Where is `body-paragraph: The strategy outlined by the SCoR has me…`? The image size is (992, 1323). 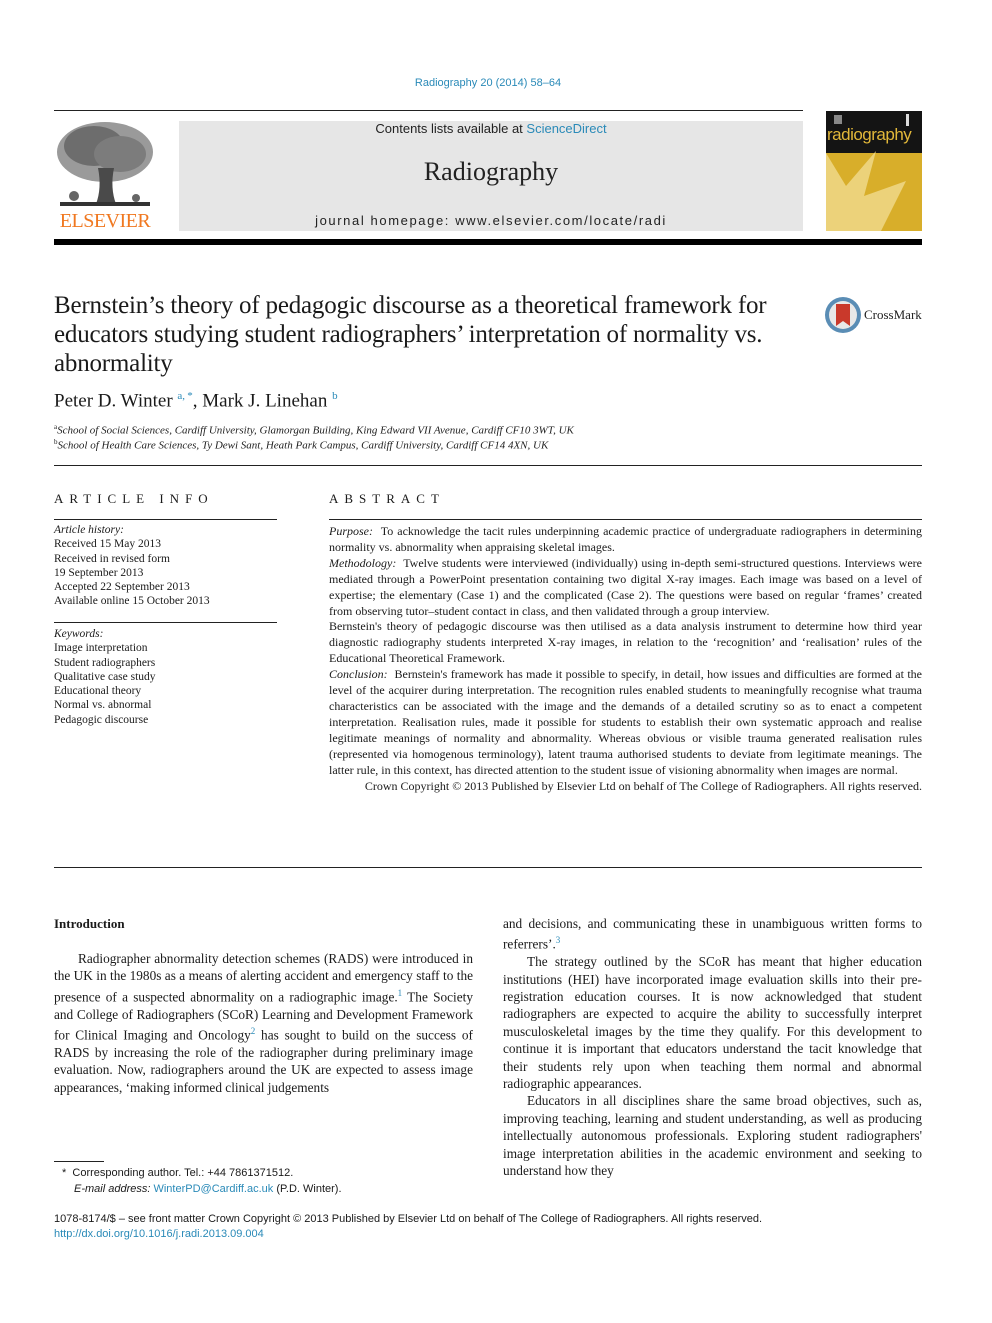 body-paragraph: The strategy outlined by the SCoR has me… is located at coordinates (712, 1023).